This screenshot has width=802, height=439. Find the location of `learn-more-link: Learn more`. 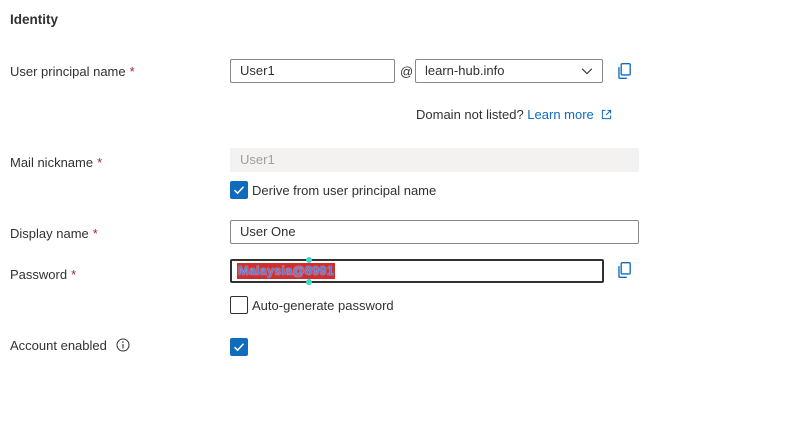

learn-more-link: Learn more is located at coordinates (569, 114).